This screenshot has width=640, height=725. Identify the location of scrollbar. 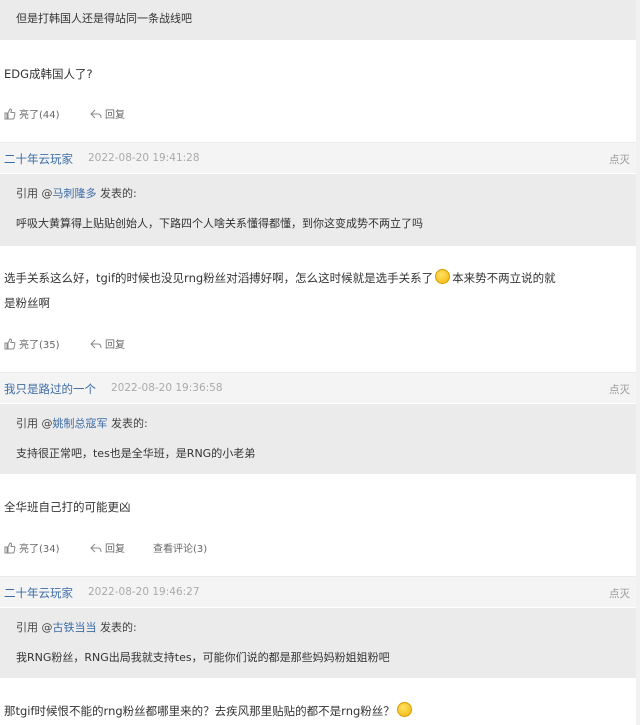
(638, 362).